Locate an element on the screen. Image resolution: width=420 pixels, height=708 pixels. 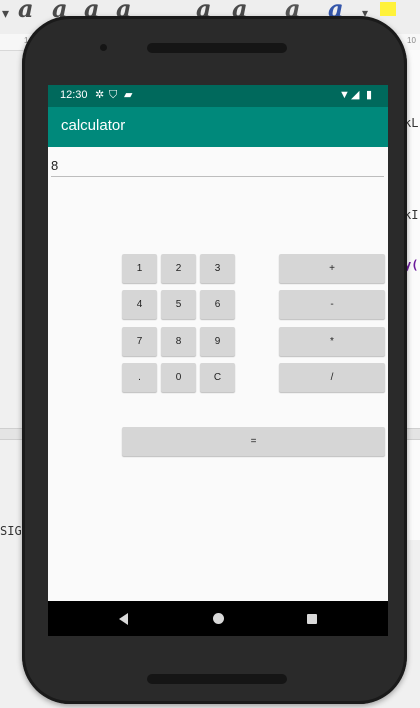
key-plus: + is located at coordinates (332, 268).